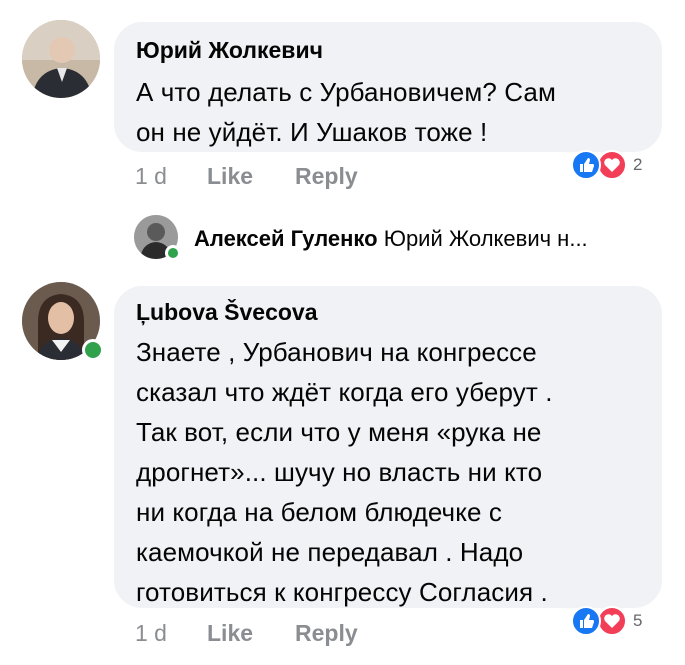 The width and height of the screenshot is (685, 665). What do you see at coordinates (342, 592) in the screenshot?
I see `comment-text-line: готовиться к конгрессу Согласия .` at bounding box center [342, 592].